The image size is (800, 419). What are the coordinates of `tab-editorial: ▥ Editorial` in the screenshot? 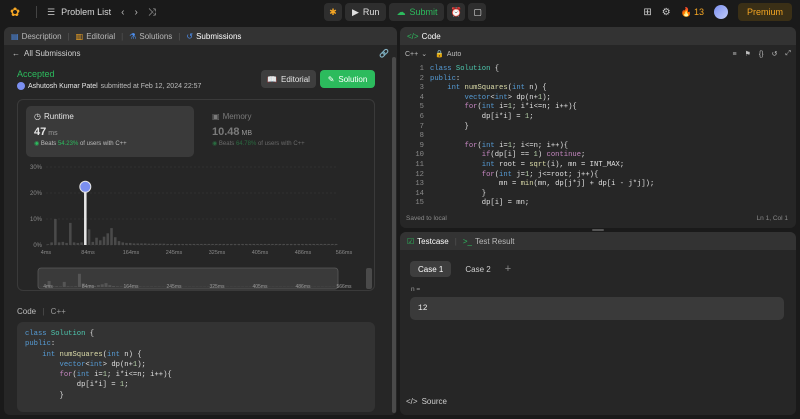 It's located at (95, 36).